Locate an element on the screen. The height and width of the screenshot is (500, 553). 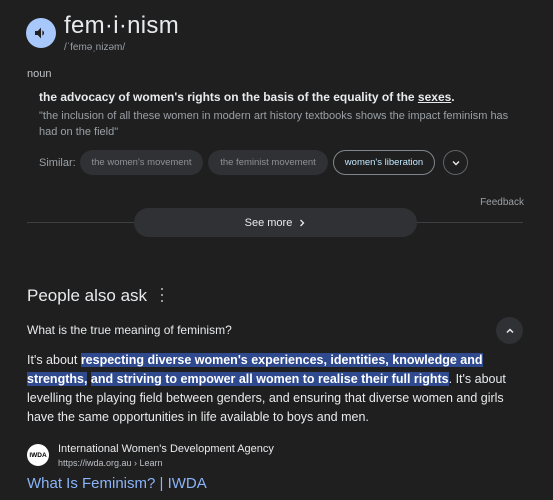
source-name: International Women's Development Agency is located at coordinates (166, 449).